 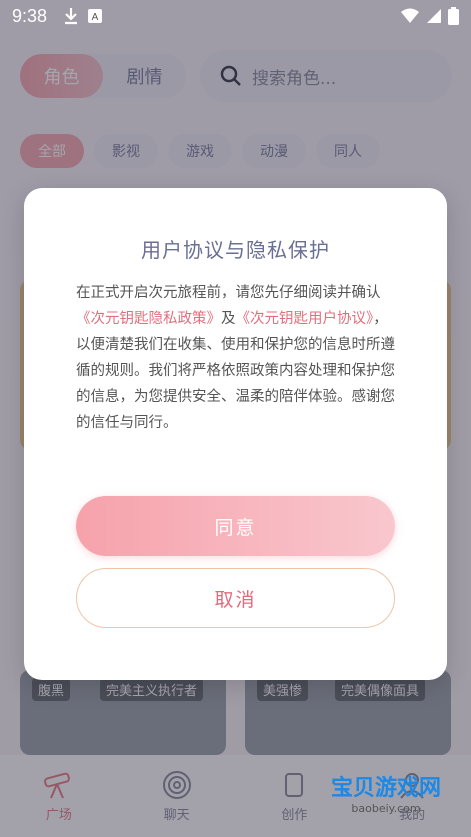 I want to click on cancel-button: 取消, so click(x=235, y=598).